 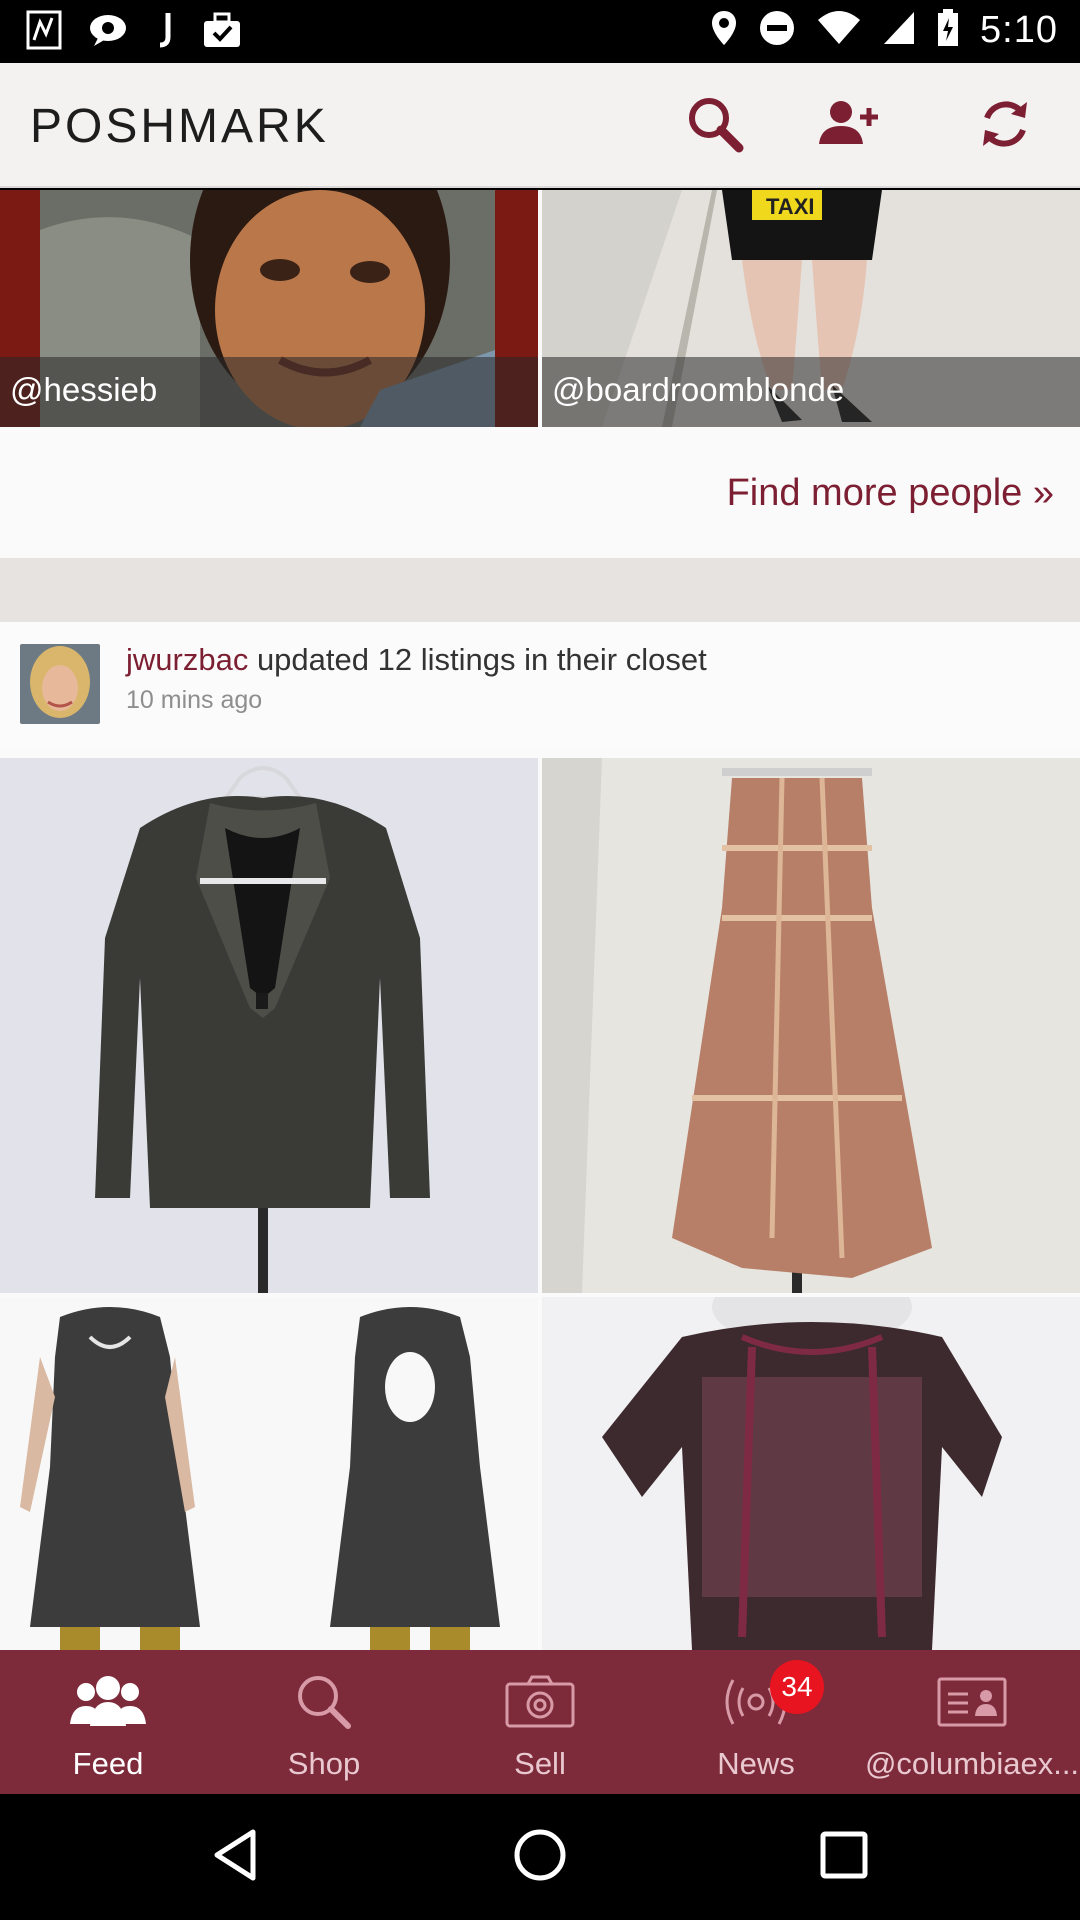 I want to click on nav-sell: Sell, so click(x=540, y=1722).